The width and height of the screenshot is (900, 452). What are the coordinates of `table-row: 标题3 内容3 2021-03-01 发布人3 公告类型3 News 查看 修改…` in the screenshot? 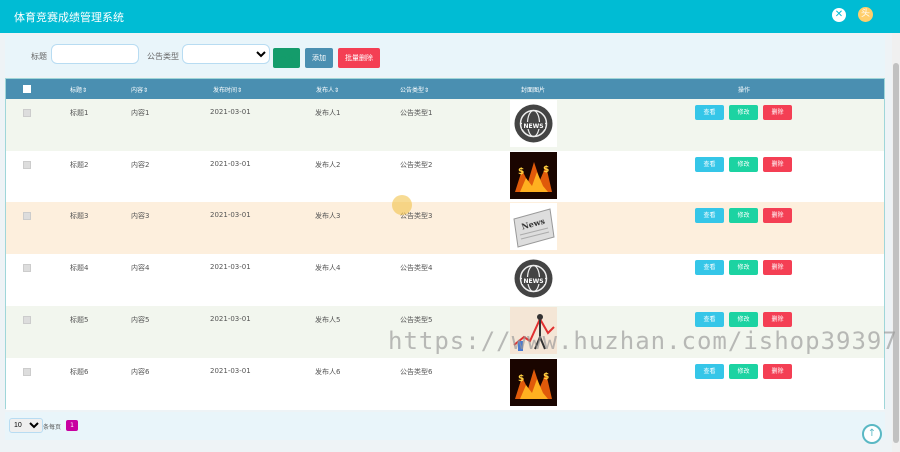 It's located at (445, 228).